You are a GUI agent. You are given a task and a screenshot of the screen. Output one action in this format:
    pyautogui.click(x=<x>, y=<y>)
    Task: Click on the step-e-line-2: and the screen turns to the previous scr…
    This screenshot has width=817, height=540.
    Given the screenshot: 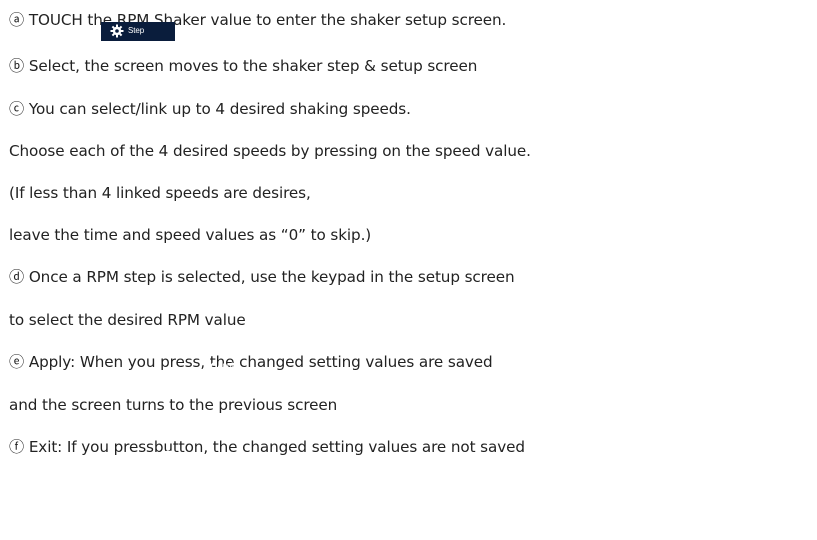 What is the action you would take?
    pyautogui.click(x=173, y=405)
    